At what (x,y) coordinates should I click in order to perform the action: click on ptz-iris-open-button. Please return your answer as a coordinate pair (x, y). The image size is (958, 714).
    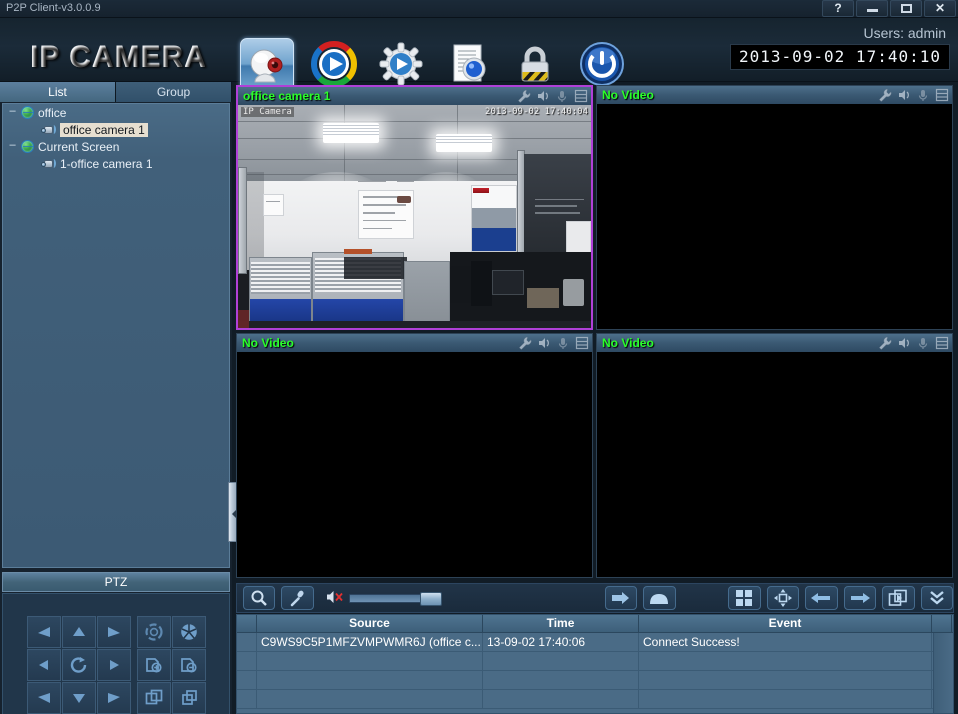
    Looking at the image, I should click on (154, 632).